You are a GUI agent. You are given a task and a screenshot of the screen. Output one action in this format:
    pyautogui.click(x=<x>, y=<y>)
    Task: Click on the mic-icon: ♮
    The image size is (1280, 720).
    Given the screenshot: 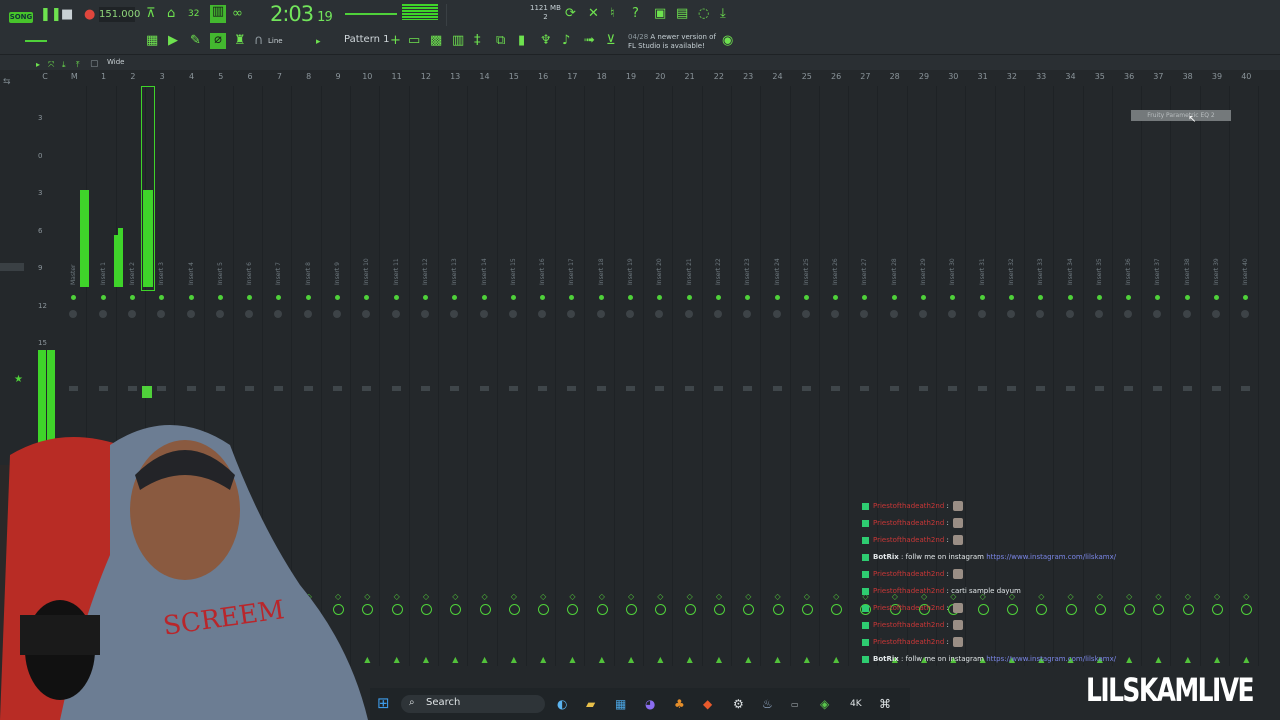 What is the action you would take?
    pyautogui.click(x=612, y=14)
    